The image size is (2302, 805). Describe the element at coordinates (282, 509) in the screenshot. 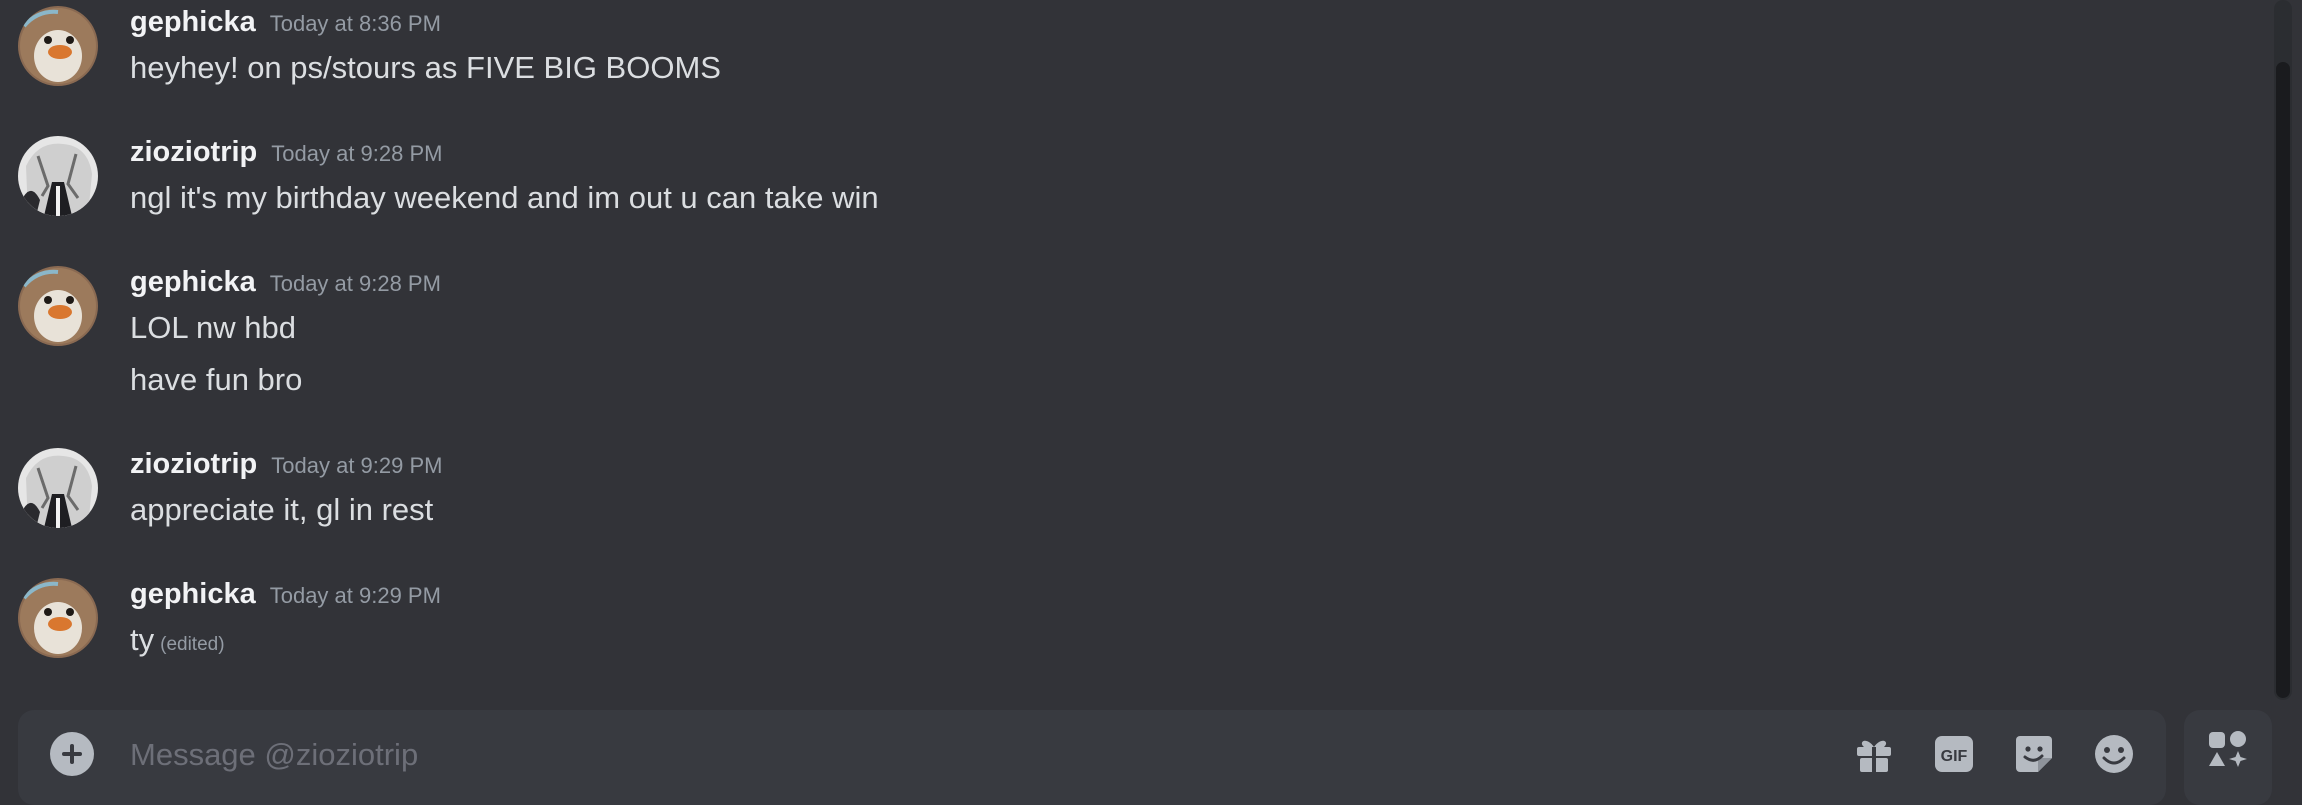

I see `message-text: appreciate it, gl in rest` at that location.